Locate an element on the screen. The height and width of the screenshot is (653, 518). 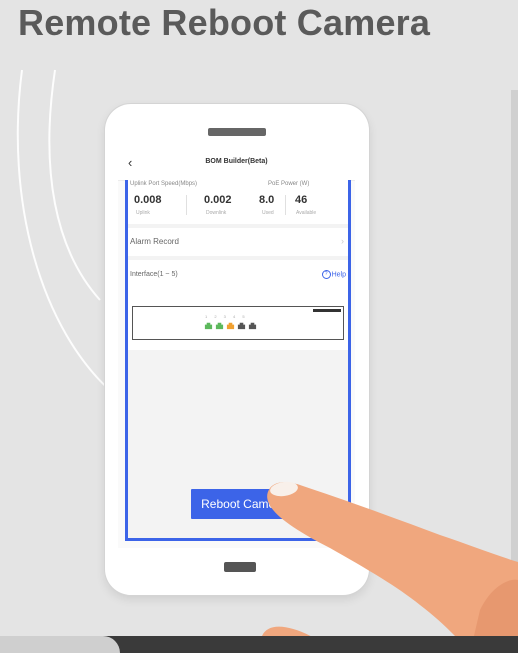
alarm-record-row: Alarm Record › is located at coordinates (238, 242).